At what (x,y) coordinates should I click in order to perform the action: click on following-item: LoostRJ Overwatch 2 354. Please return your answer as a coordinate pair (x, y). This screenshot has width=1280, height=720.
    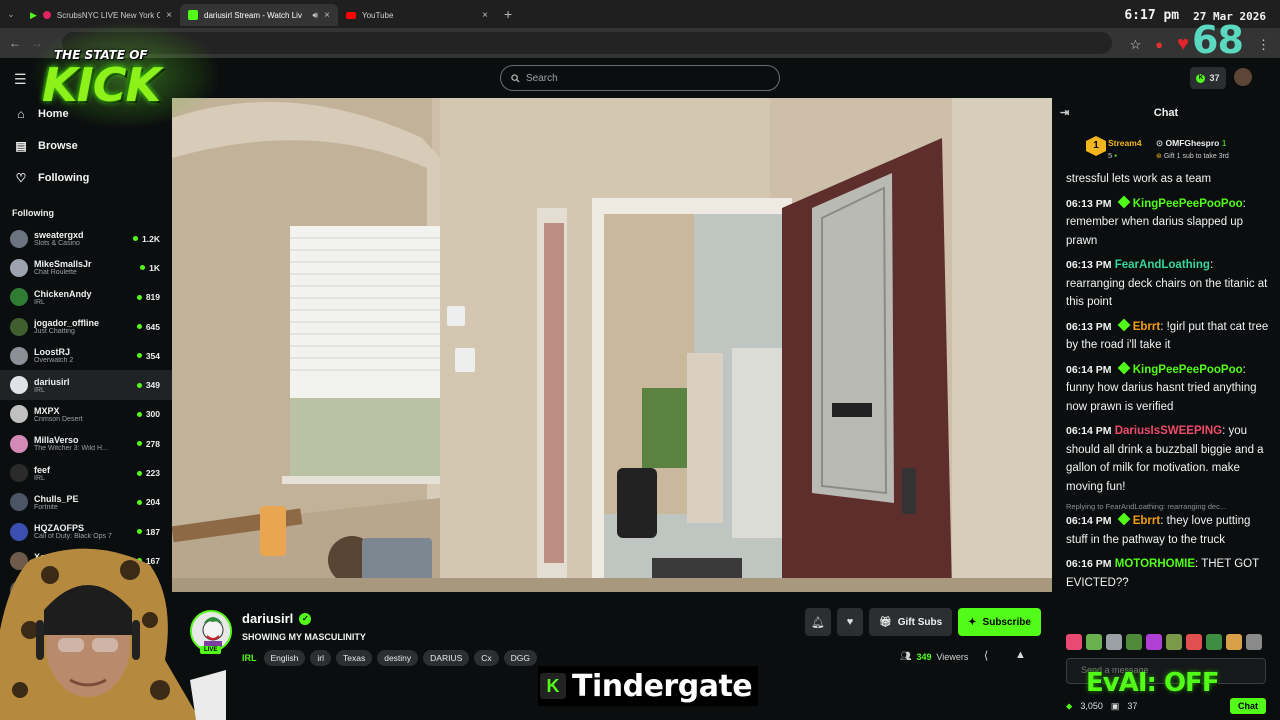
    Looking at the image, I should click on (86, 355).